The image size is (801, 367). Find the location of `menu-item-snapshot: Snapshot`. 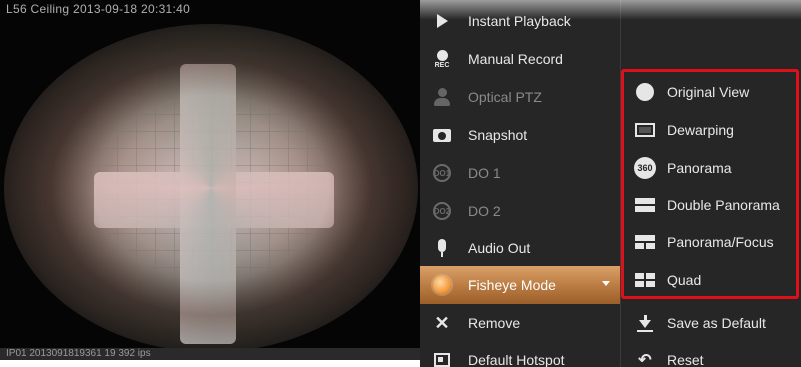

menu-item-snapshot: Snapshot is located at coordinates (520, 135).